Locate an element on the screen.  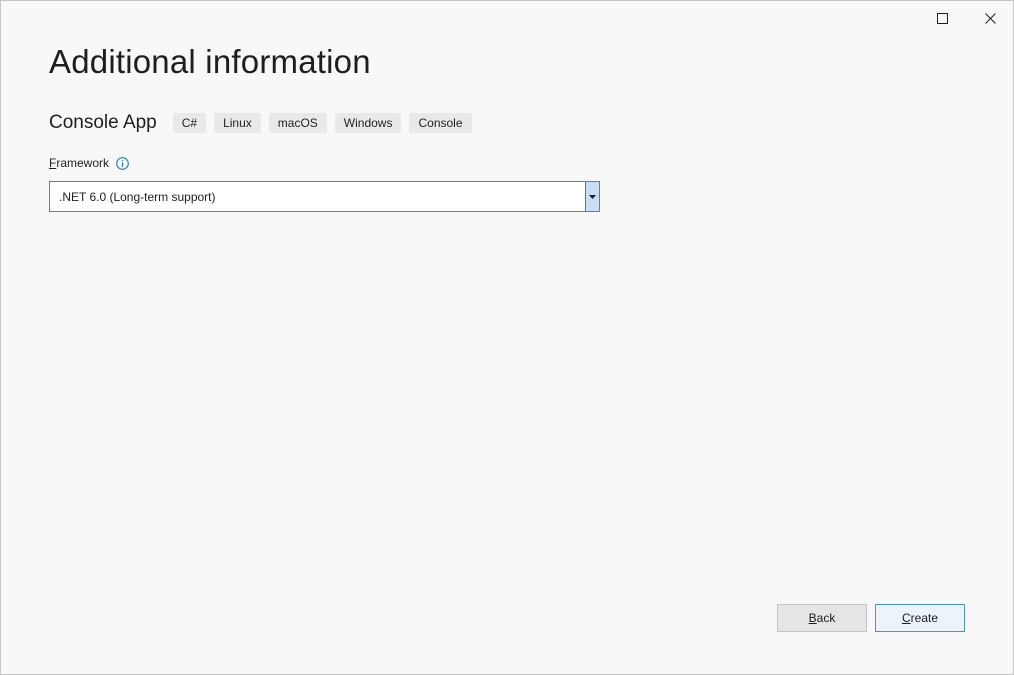
framework-dropdown-button is located at coordinates (592, 196).